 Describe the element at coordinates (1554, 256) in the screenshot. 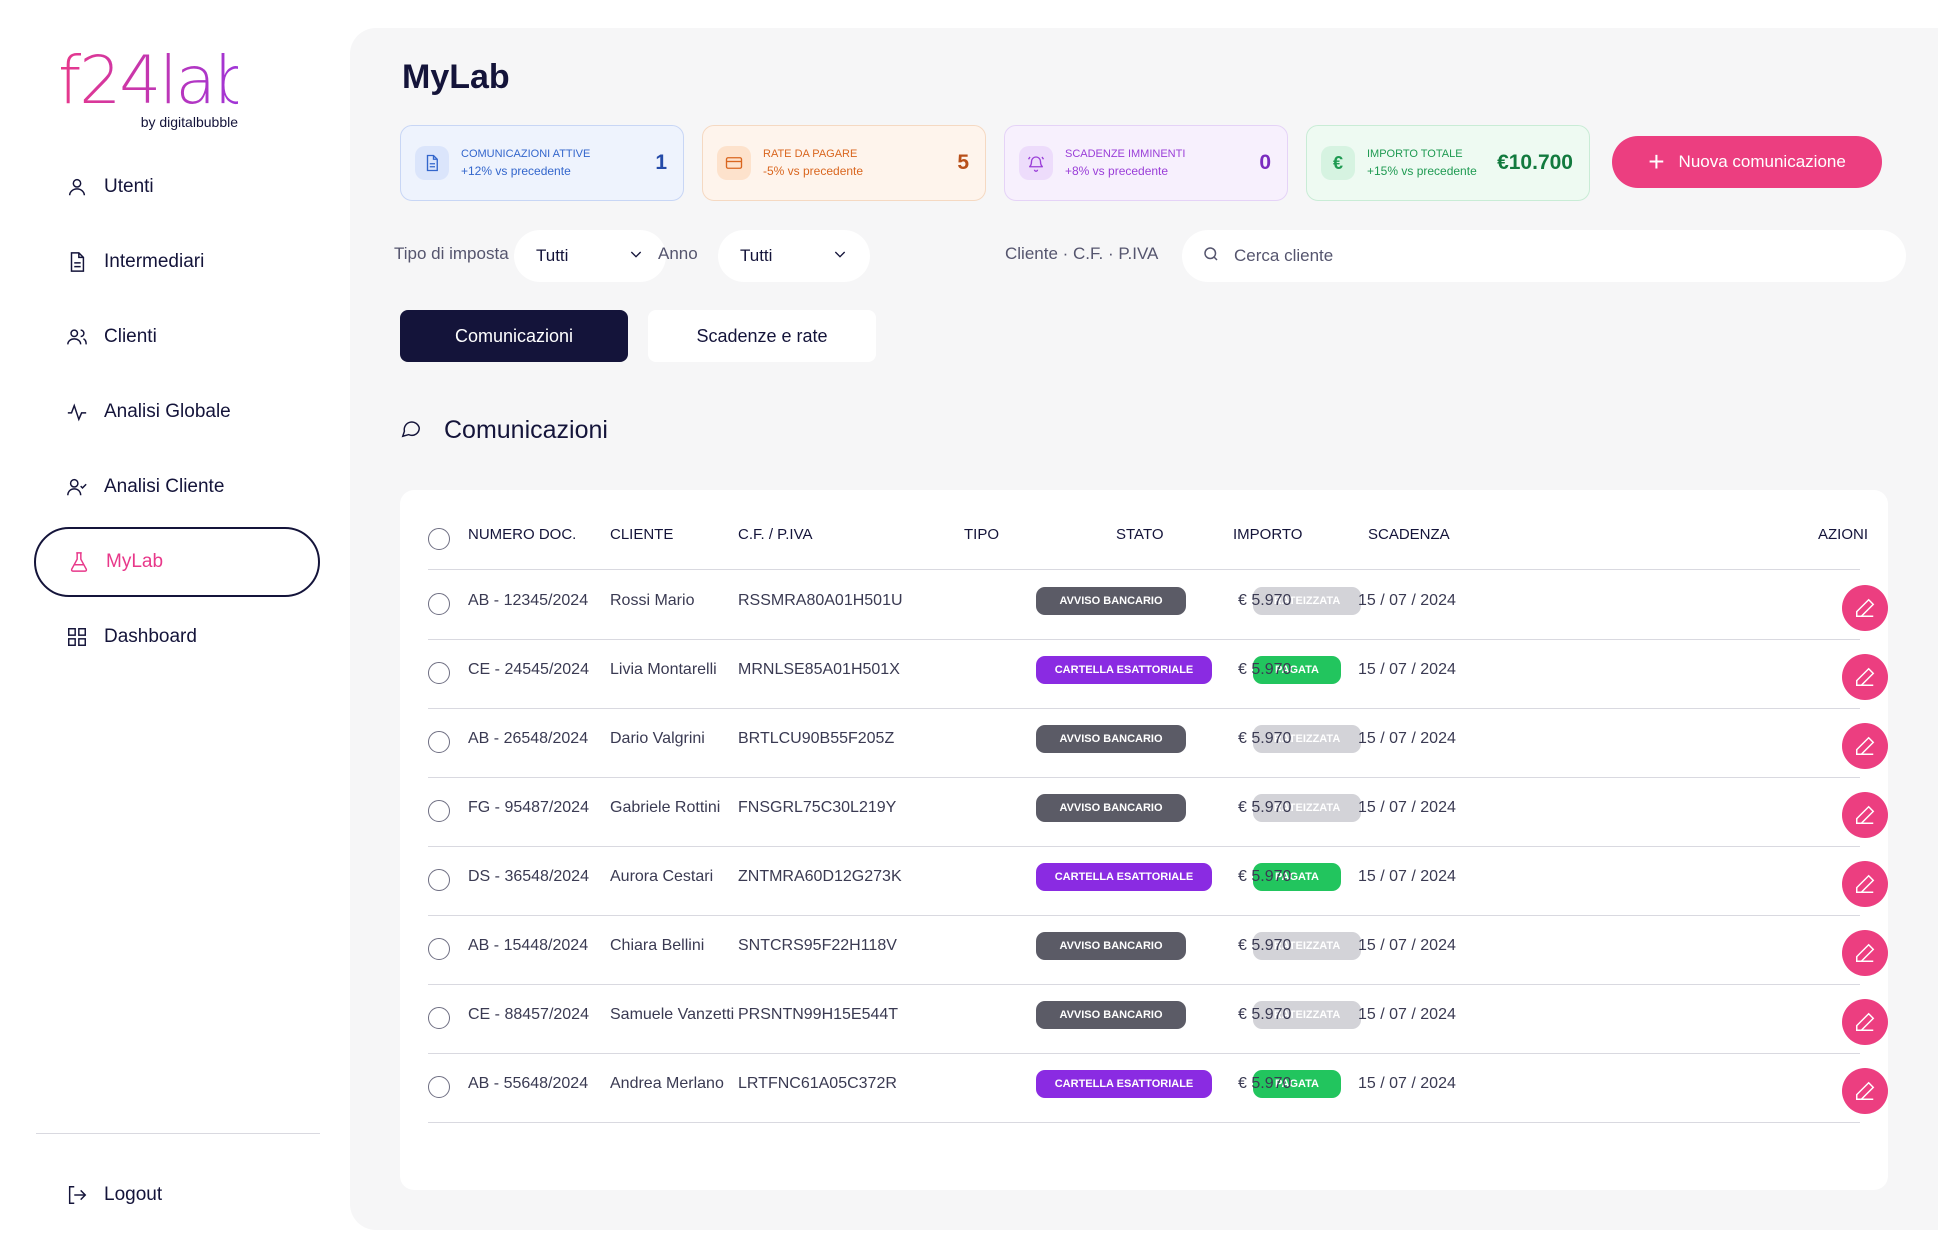

I see `search-input` at that location.